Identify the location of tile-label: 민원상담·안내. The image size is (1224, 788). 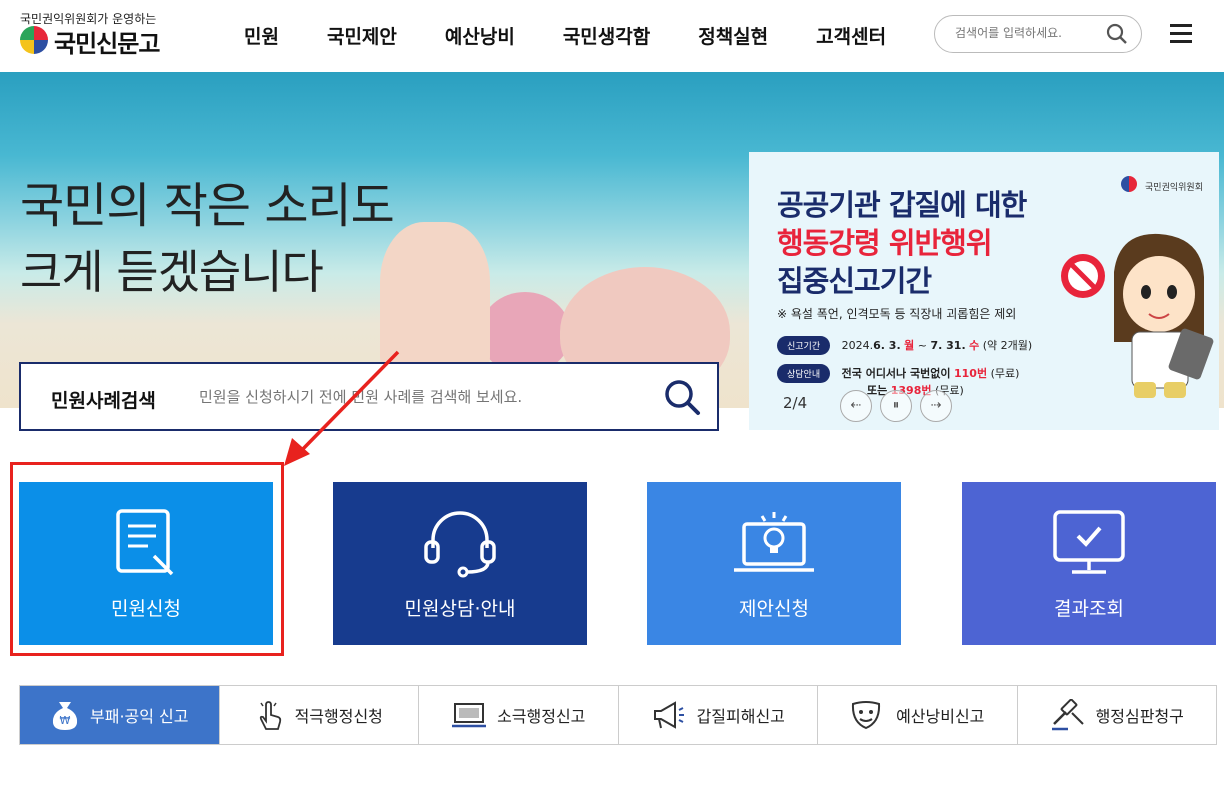
(460, 609).